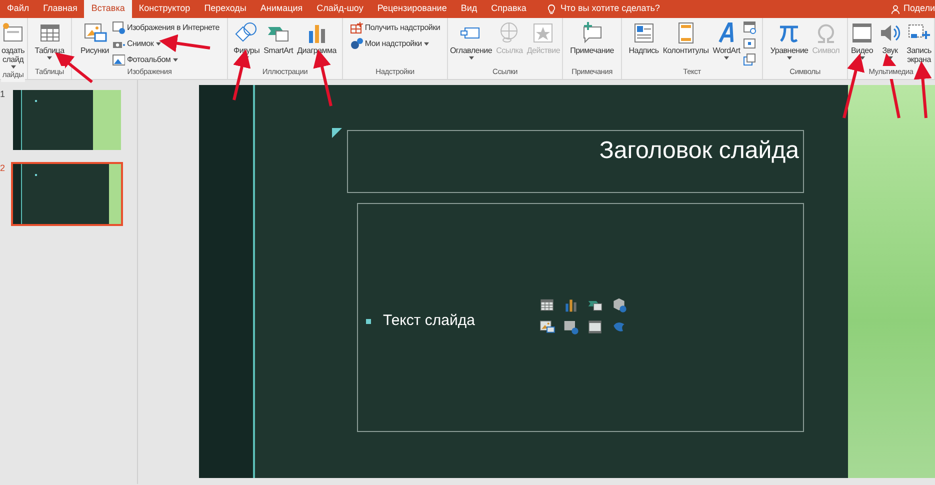  What do you see at coordinates (356, 43) in the screenshot?
I see `add-ins-icon` at bounding box center [356, 43].